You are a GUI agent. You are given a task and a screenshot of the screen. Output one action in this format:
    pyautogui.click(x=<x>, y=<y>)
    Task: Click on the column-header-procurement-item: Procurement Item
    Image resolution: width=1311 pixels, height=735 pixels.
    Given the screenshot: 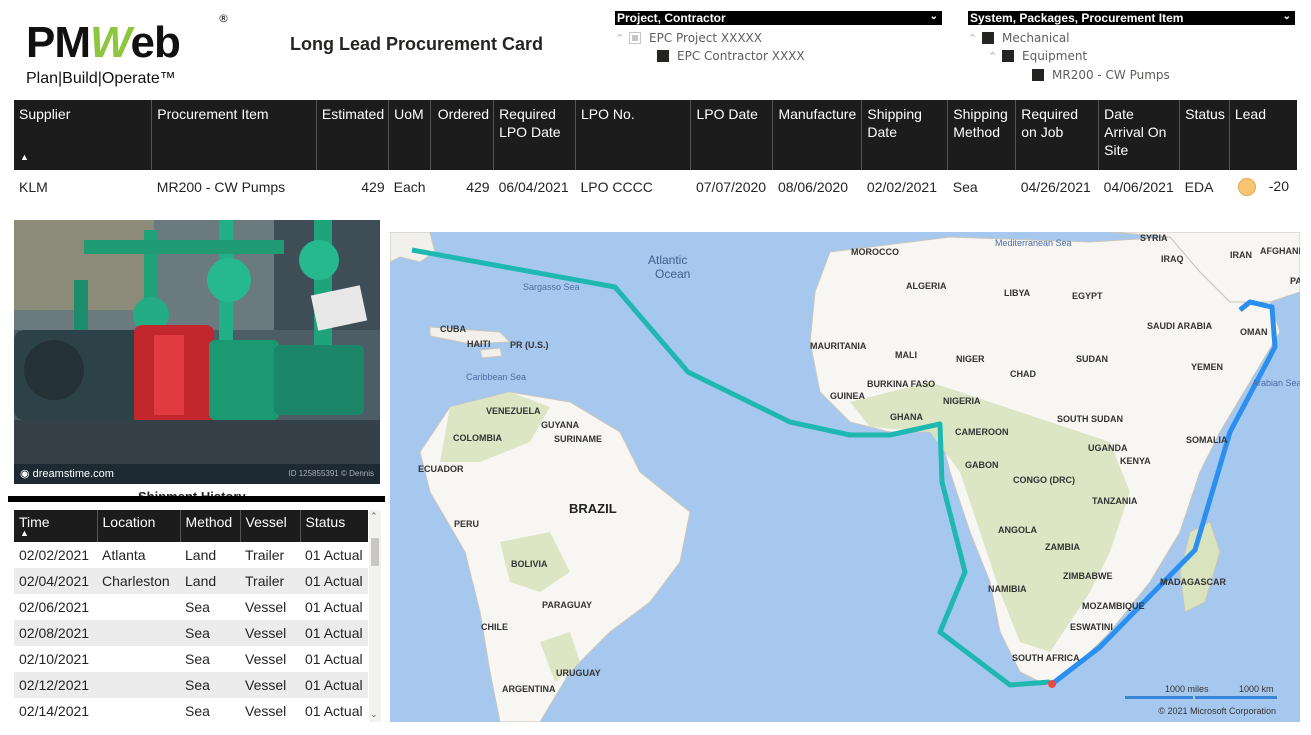 What is the action you would take?
    pyautogui.click(x=234, y=135)
    